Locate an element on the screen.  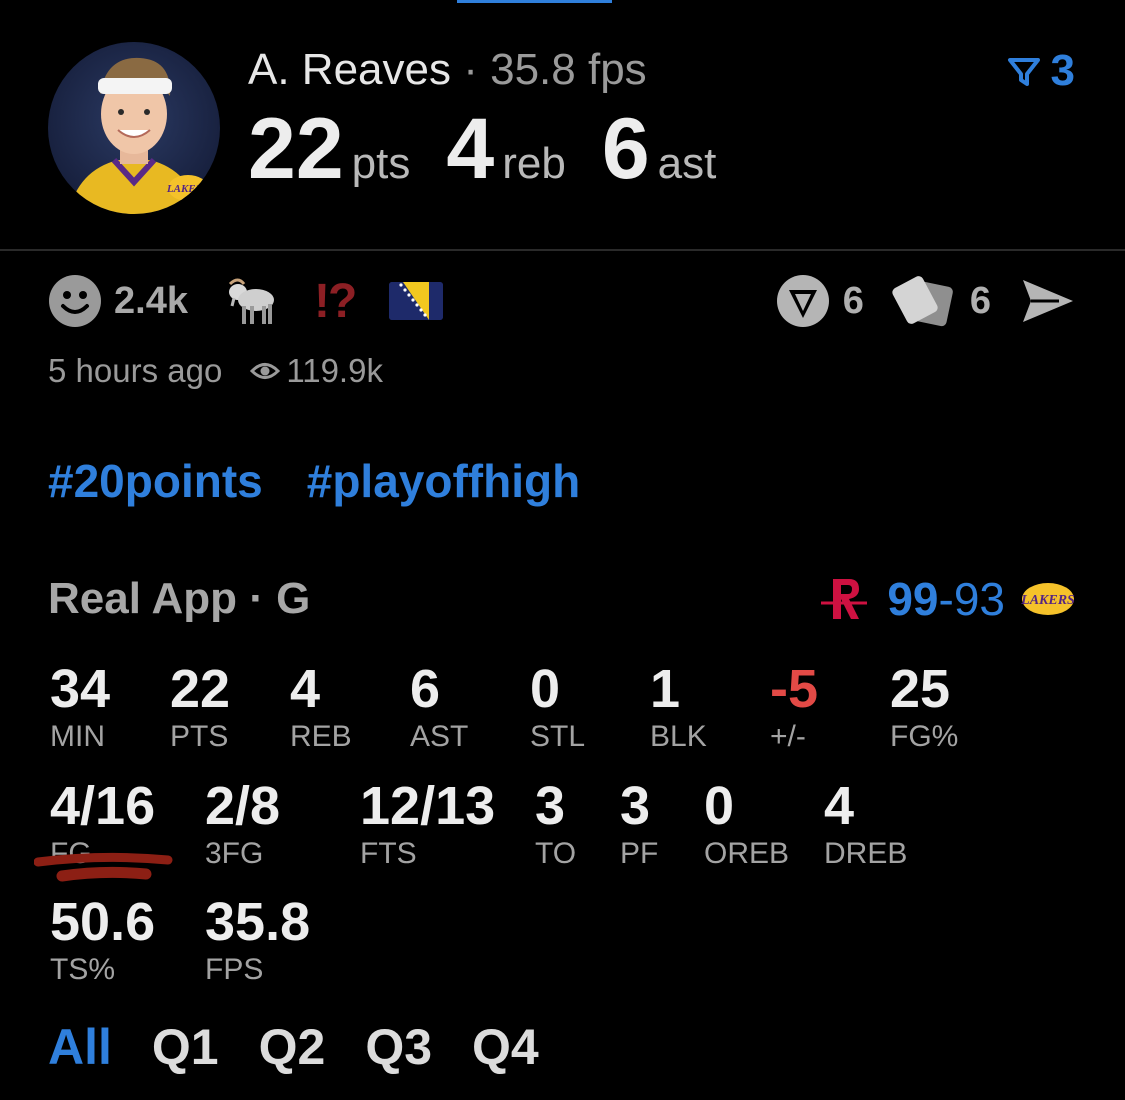
stat-dreb-label: DREB is located at coordinates (866, 853).